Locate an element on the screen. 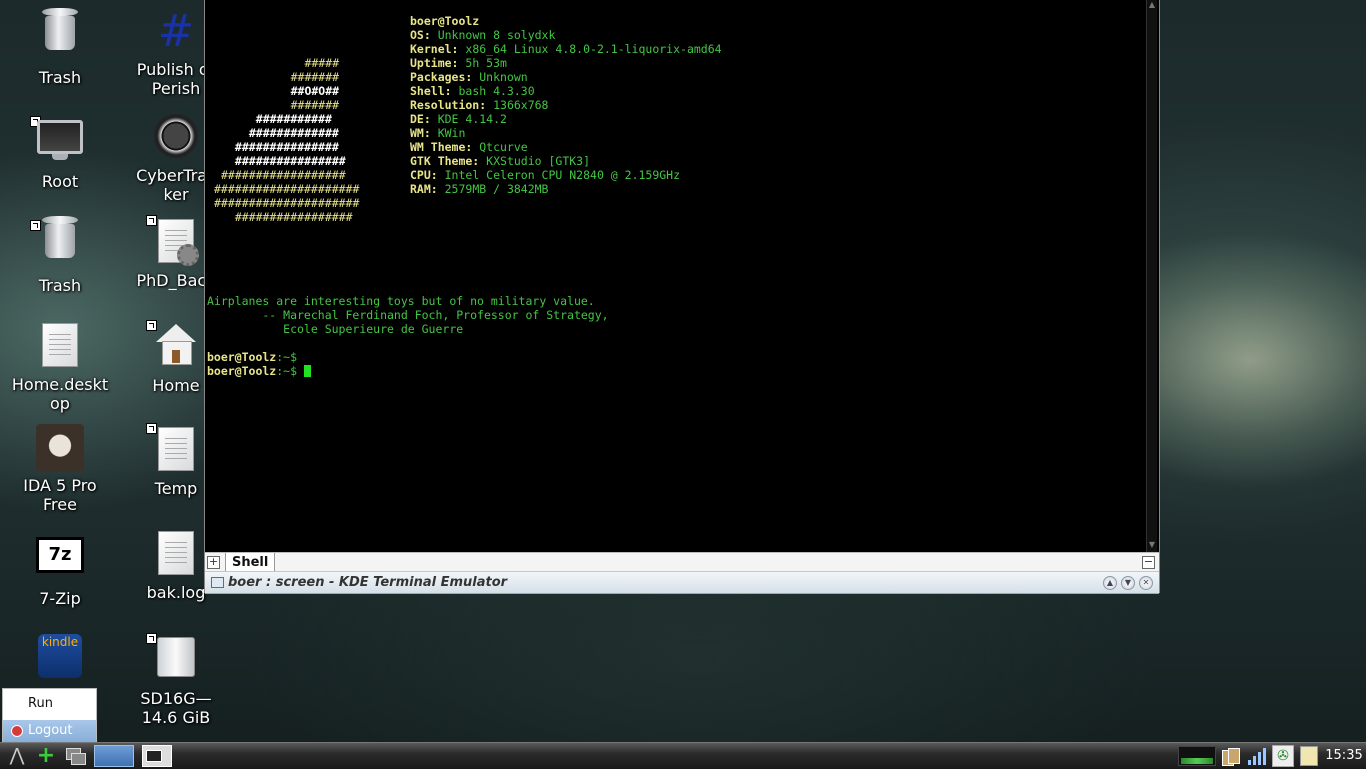  avatar-icon is located at coordinates (60, 448).